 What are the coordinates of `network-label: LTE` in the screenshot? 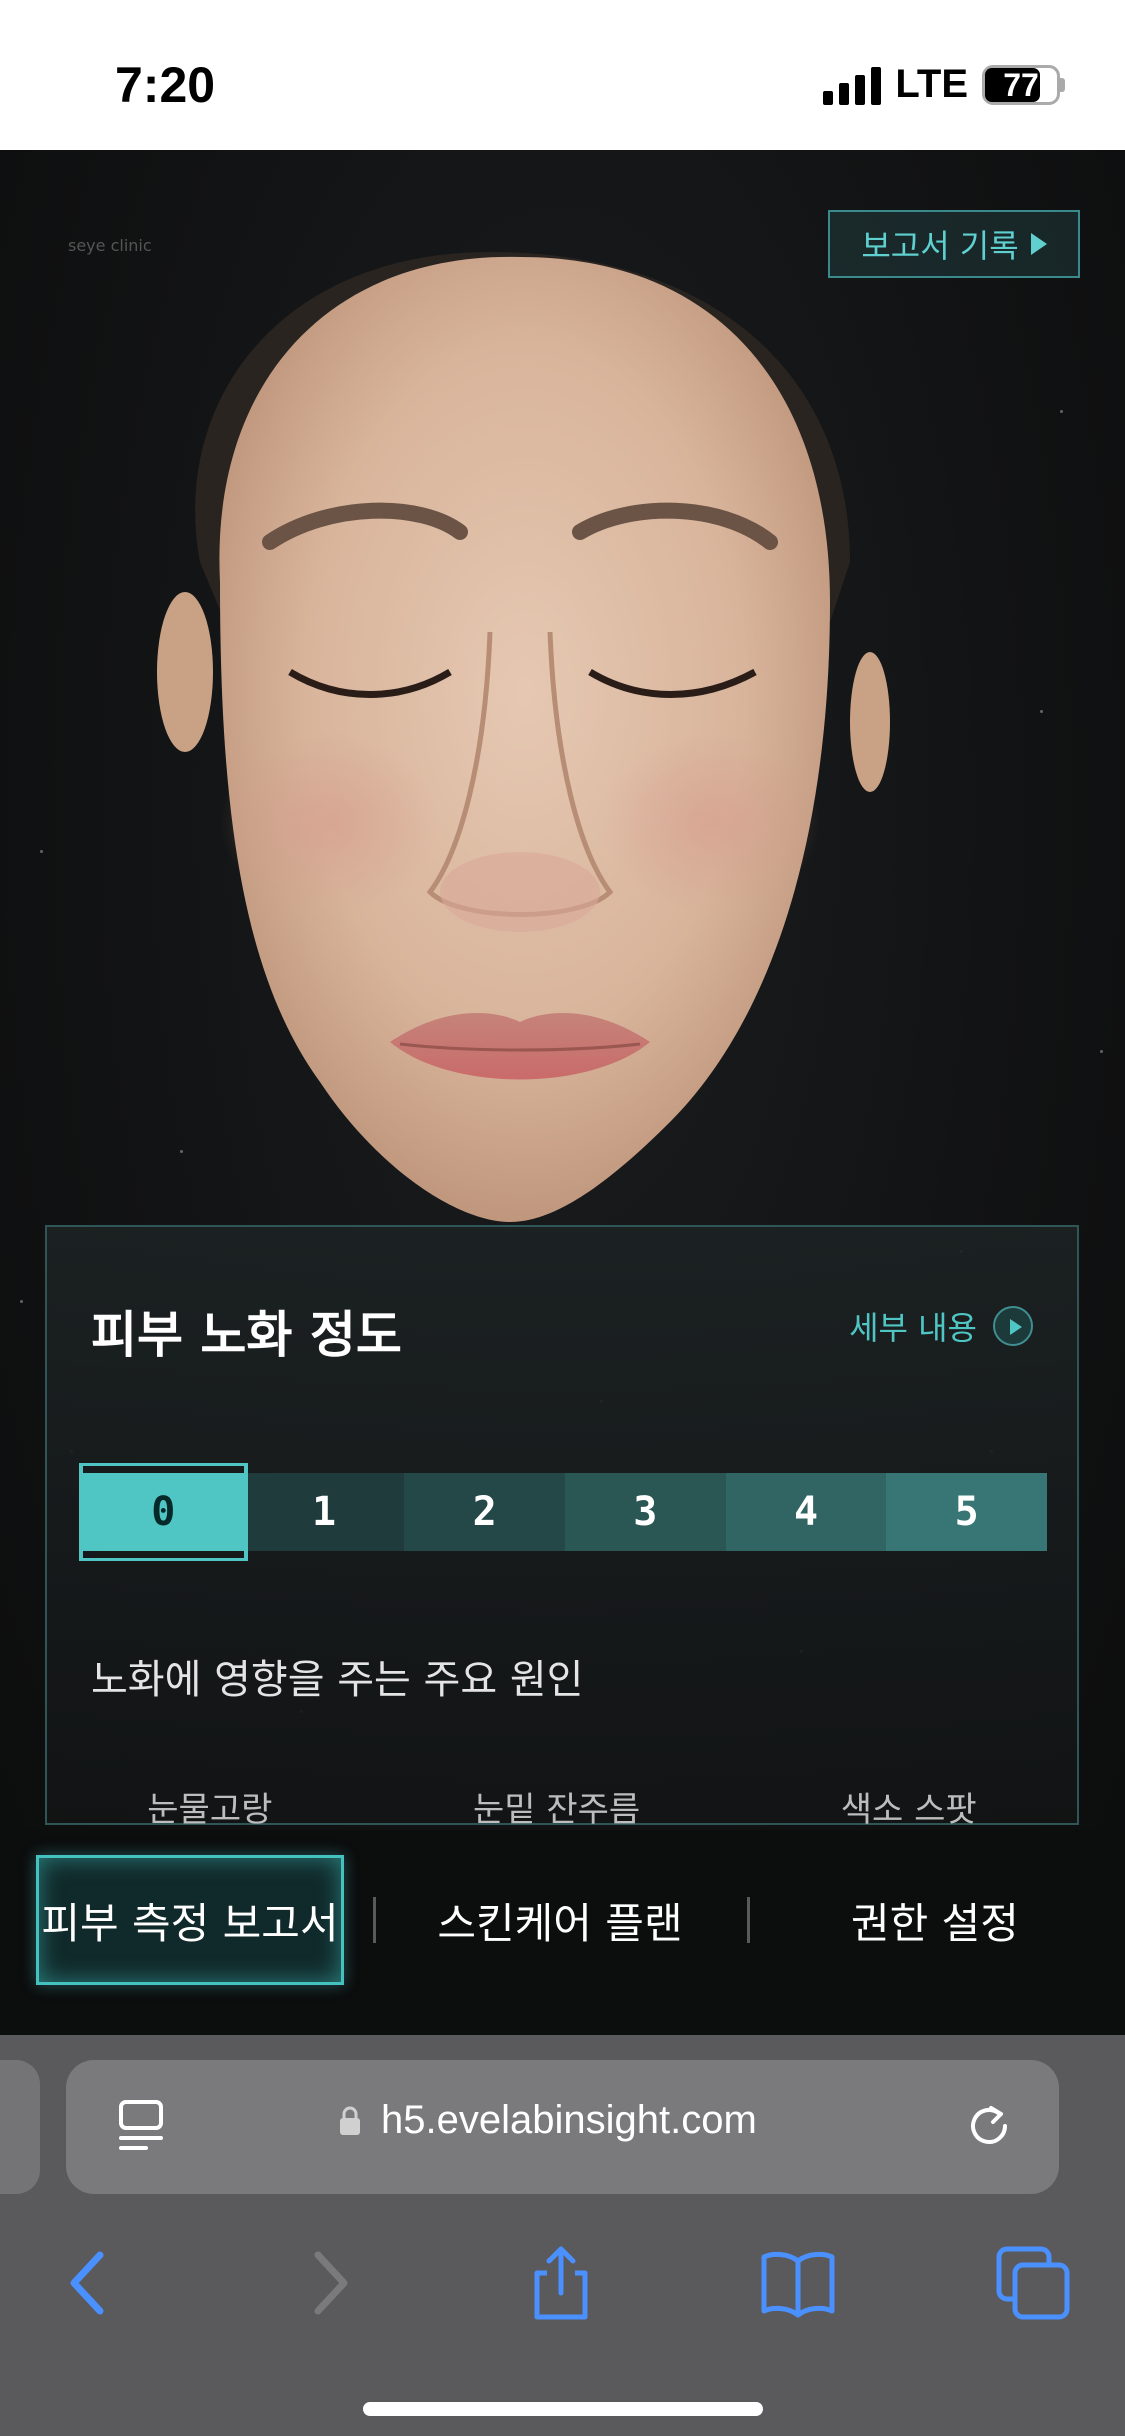 It's located at (931, 84).